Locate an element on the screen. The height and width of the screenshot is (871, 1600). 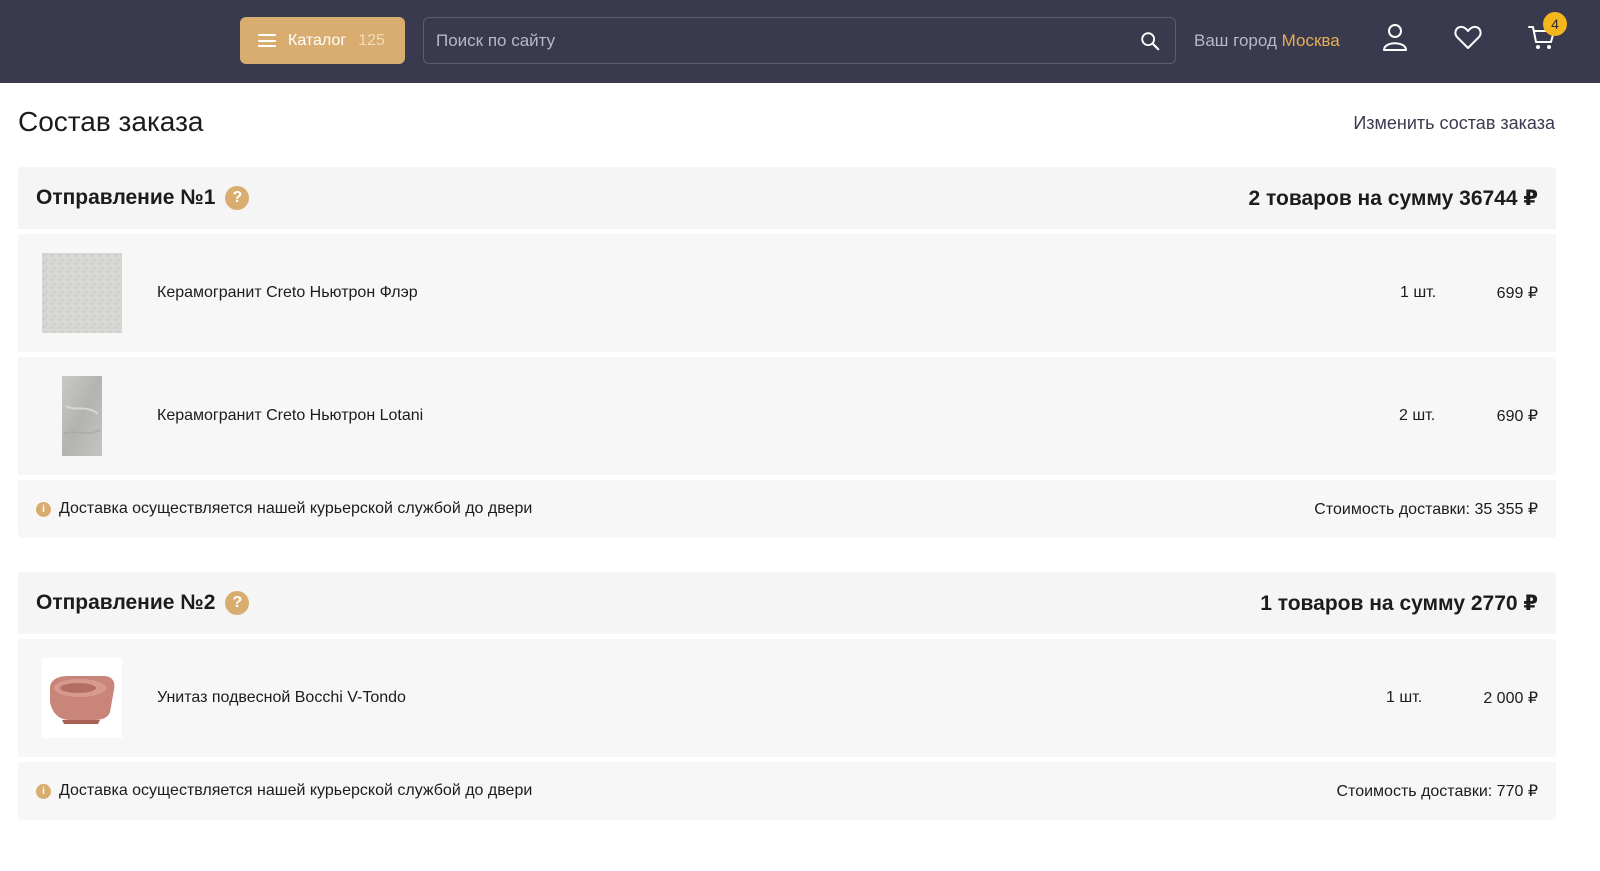
item-price: 690 ₽ is located at coordinates (1517, 416).